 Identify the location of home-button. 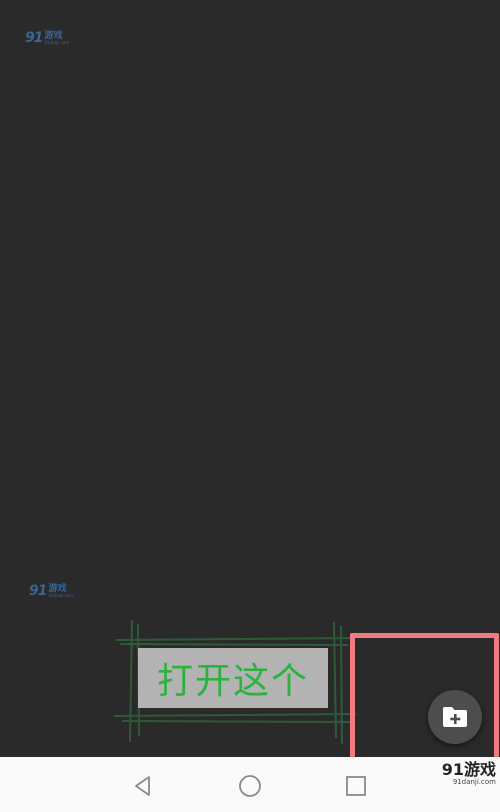
(250, 786).